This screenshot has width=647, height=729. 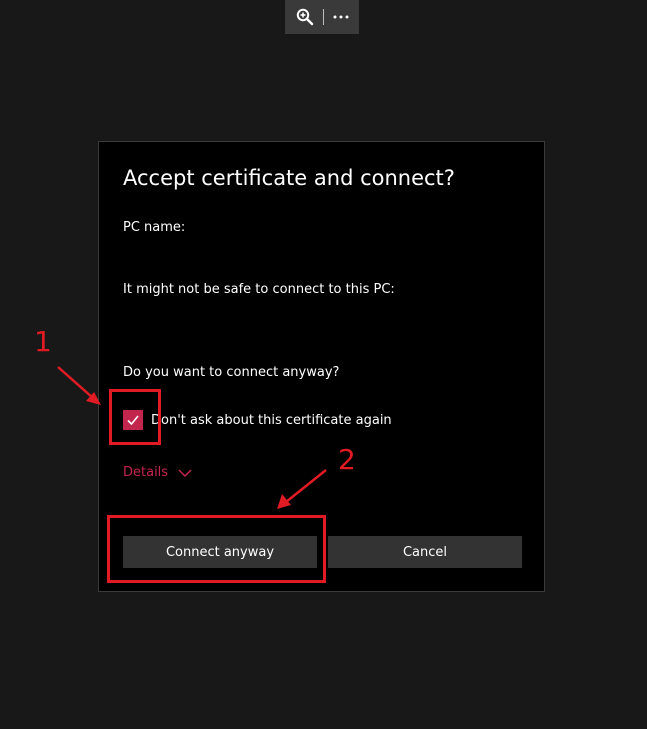 I want to click on pc-name-label: PC name:, so click(x=154, y=227).